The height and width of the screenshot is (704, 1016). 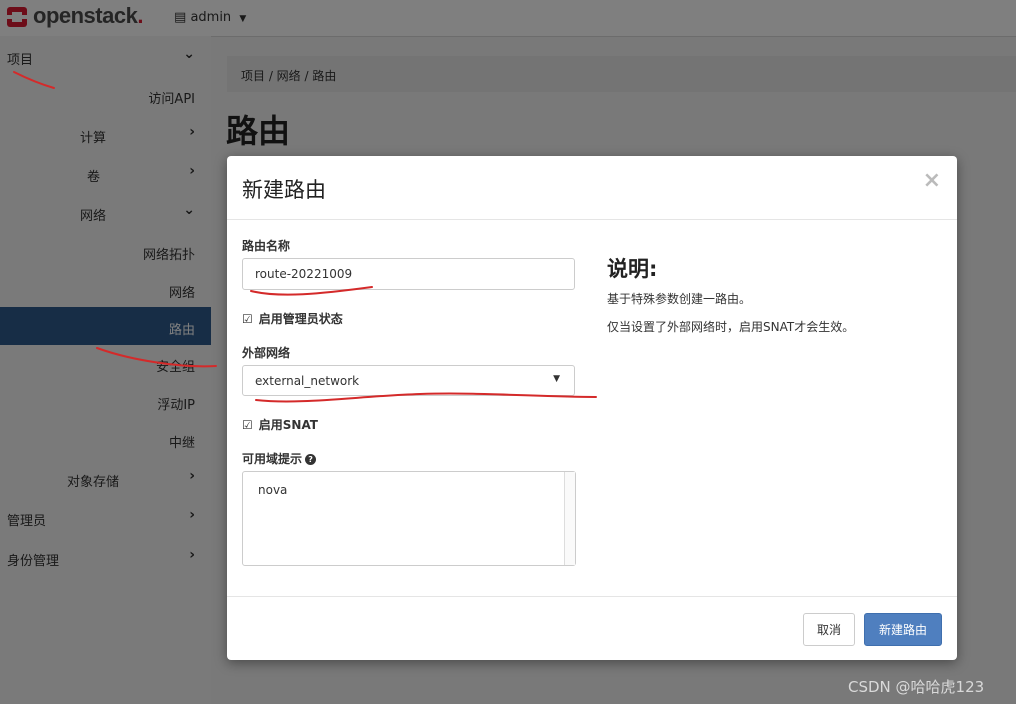 I want to click on caret-down-icon: ▼, so click(x=556, y=379).